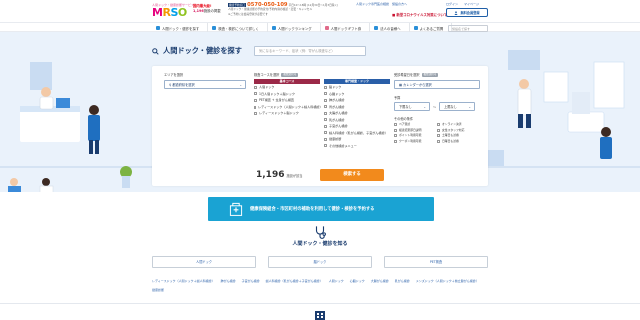 The image size is (640, 320). What do you see at coordinates (471, 4) in the screenshot?
I see `mypage-link: マイページ` at bounding box center [471, 4].